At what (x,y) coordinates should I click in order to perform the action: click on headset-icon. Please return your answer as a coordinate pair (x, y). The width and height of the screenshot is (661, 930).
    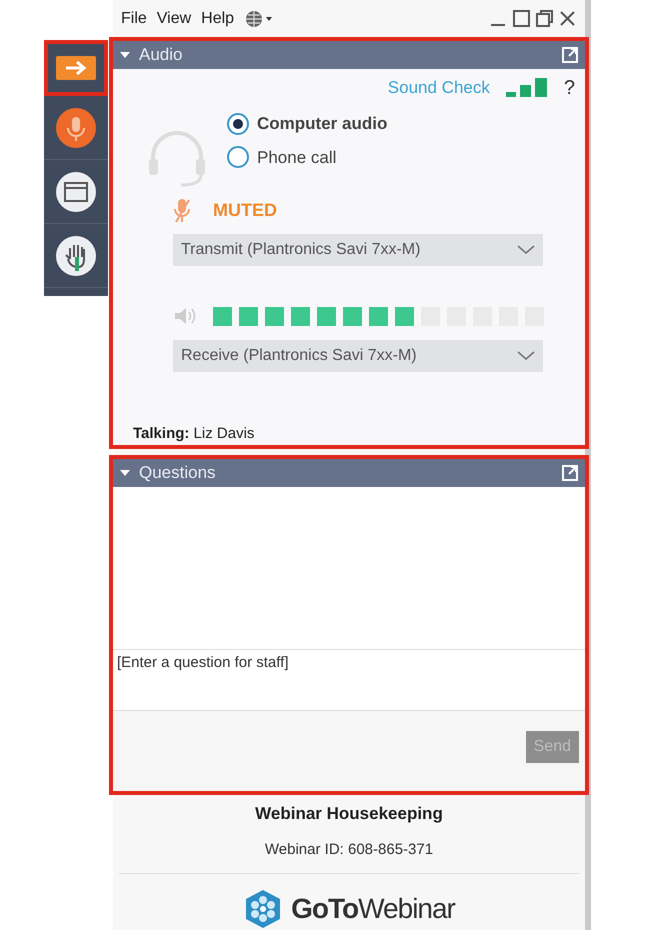
    Looking at the image, I should click on (177, 158).